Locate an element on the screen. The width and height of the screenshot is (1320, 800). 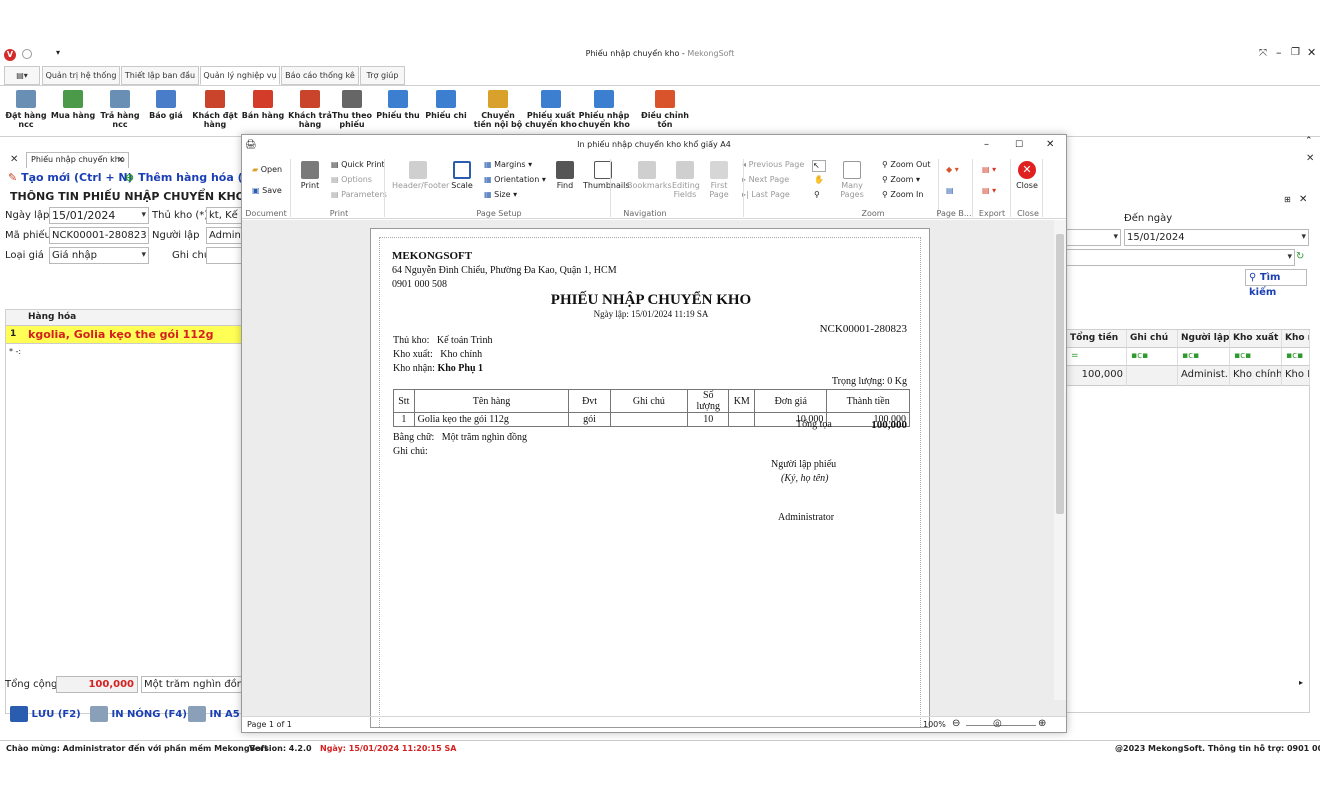
previous-page-button: ◂ Previous Page is located at coordinates (773, 164).